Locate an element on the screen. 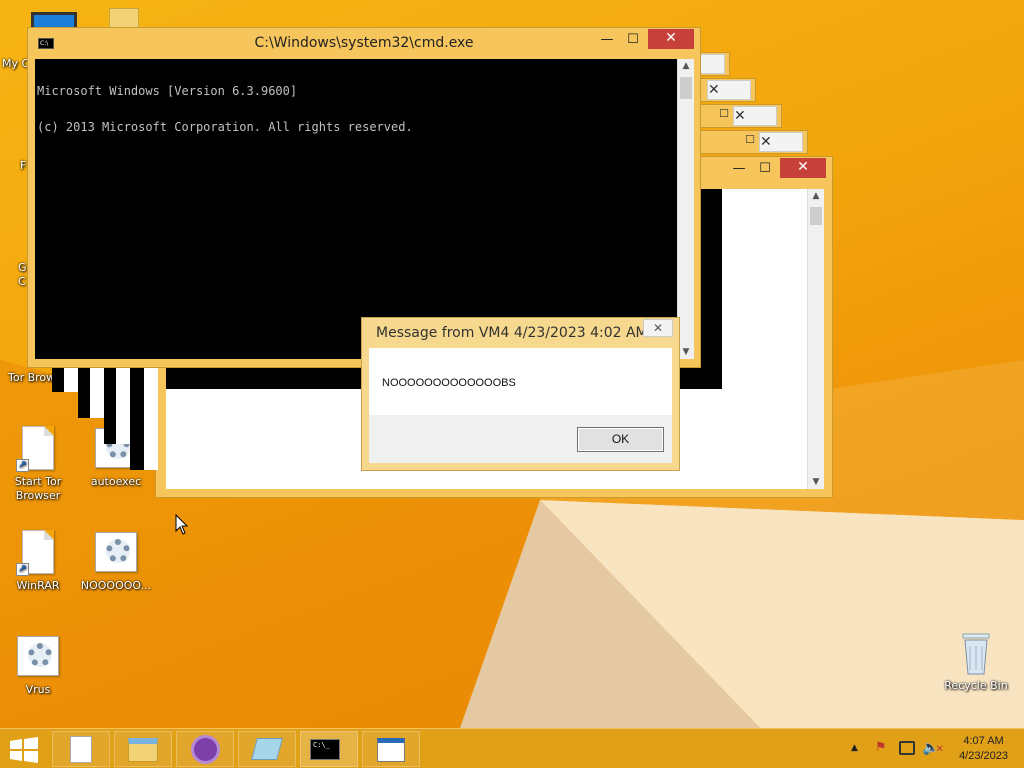 This screenshot has height=768, width=1024. tor-browser-icon is located at coordinates (205, 749).